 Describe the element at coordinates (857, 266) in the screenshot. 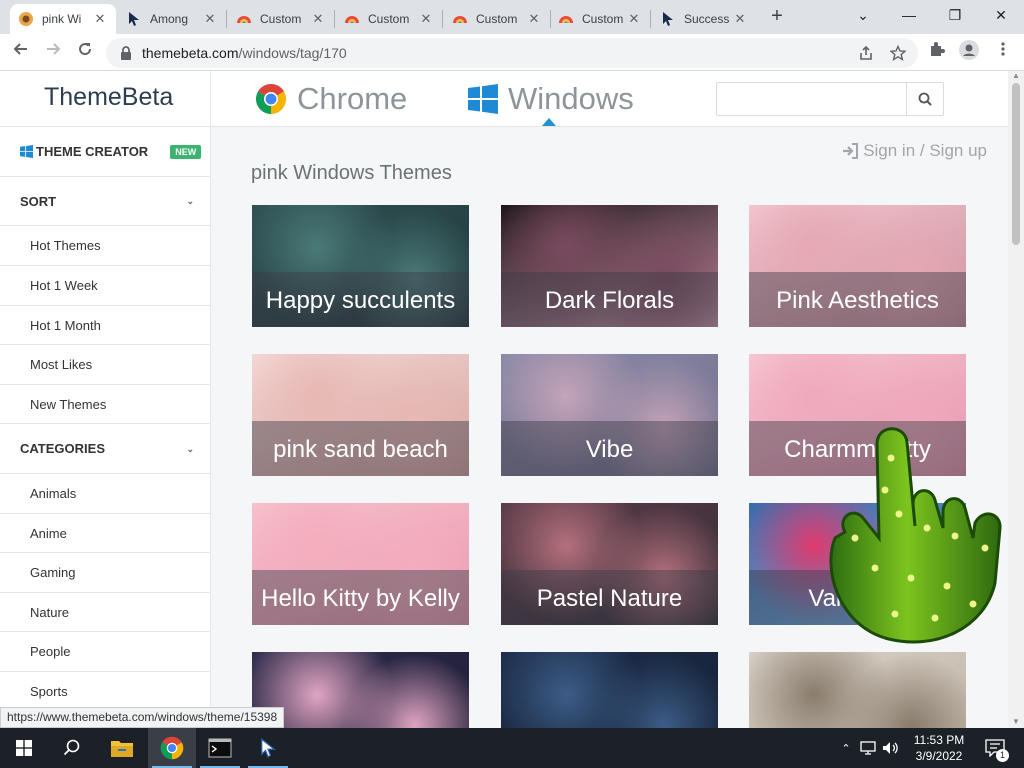

I see `theme-card: Pink Aesthetics` at that location.